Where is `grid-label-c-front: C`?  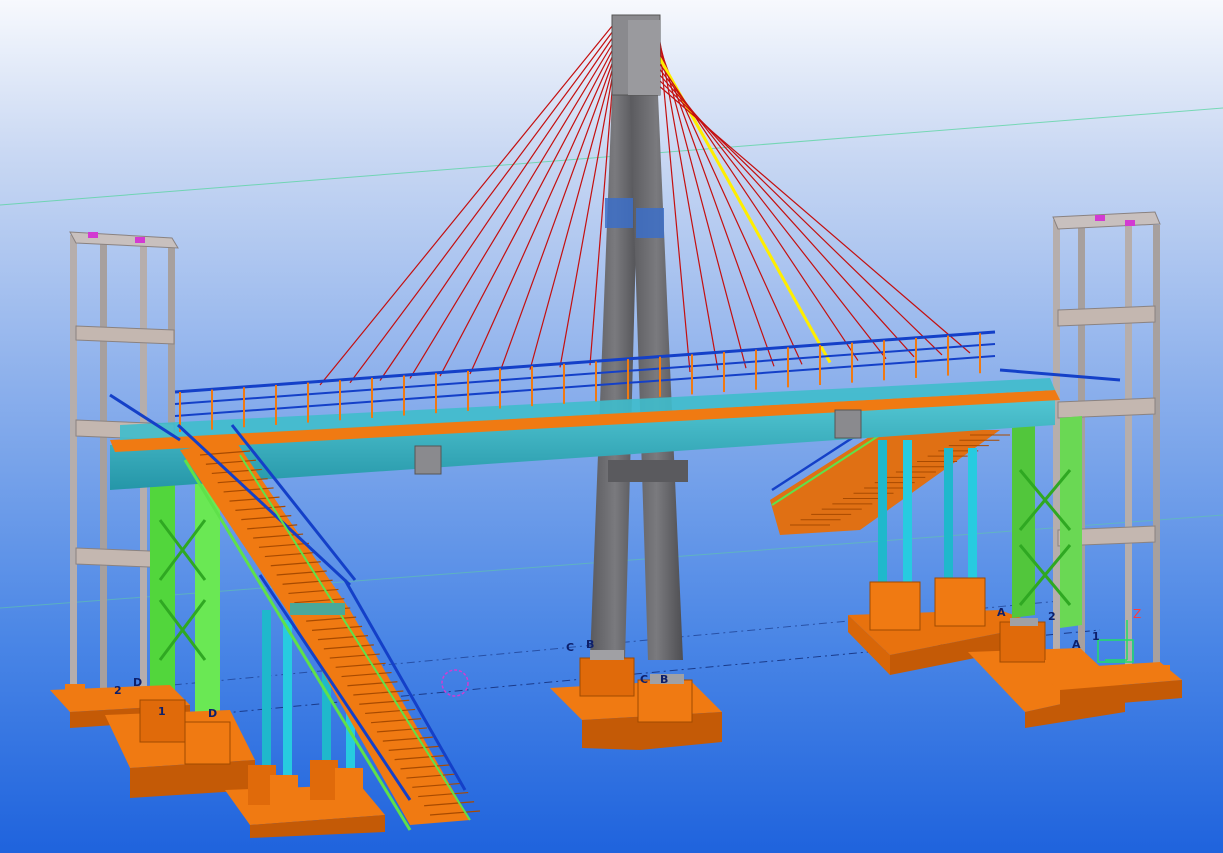 grid-label-c-front: C is located at coordinates (644, 679).